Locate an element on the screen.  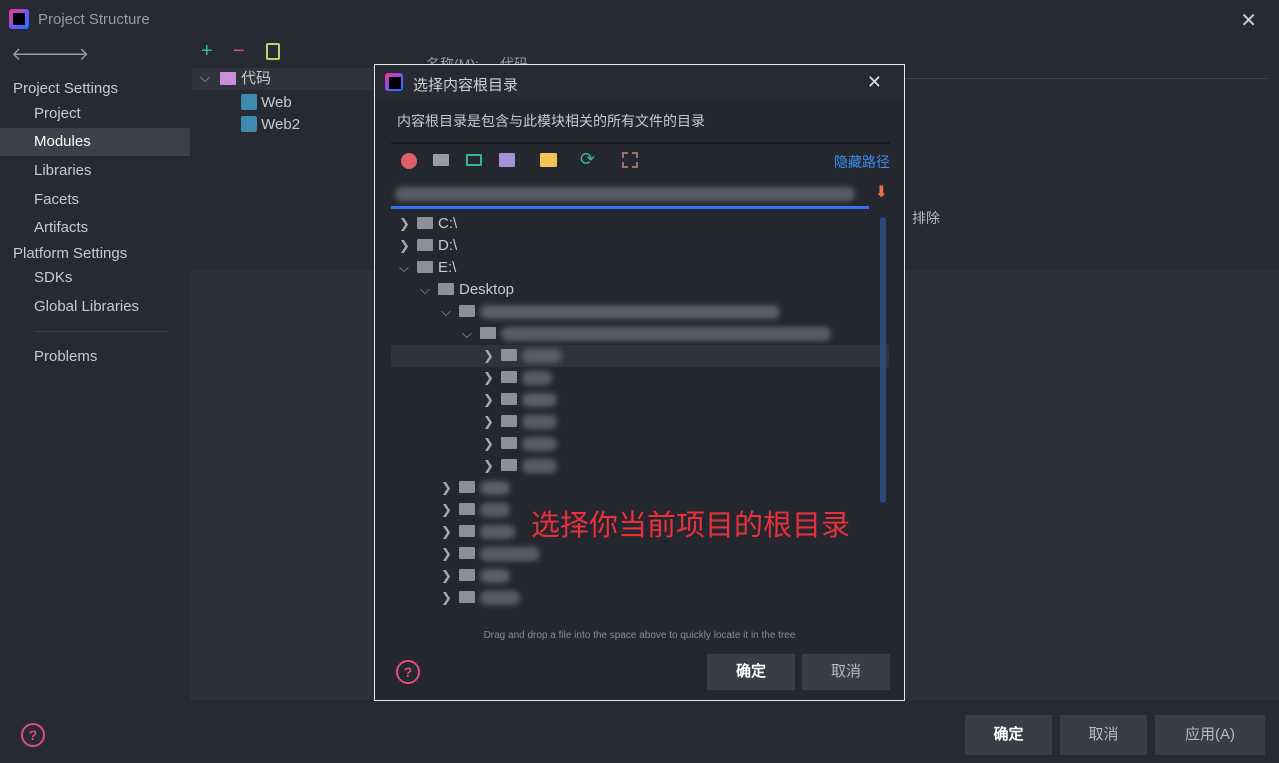
module-row-web2: Web2 is located at coordinates (270, 125).